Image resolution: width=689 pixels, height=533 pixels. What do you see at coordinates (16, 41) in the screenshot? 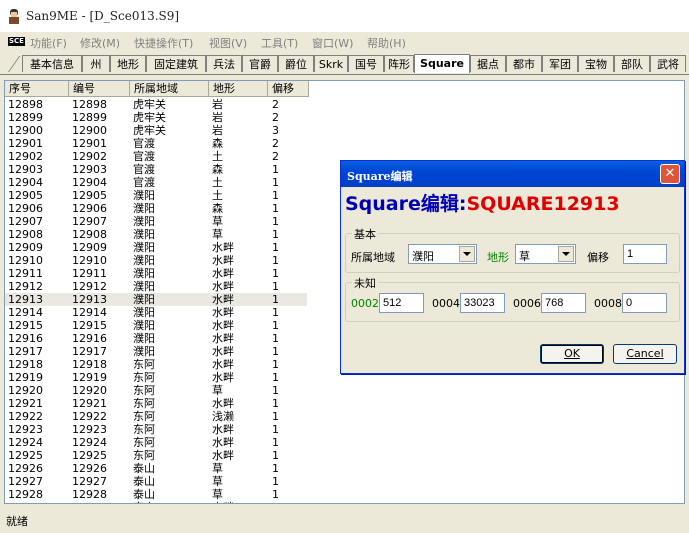
I see `document-icon: SCE` at bounding box center [16, 41].